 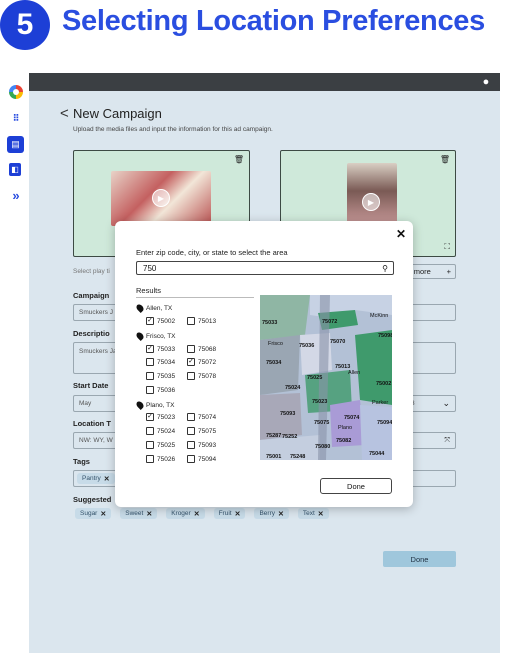 I want to click on zip-option: 75068, so click(x=201, y=349).